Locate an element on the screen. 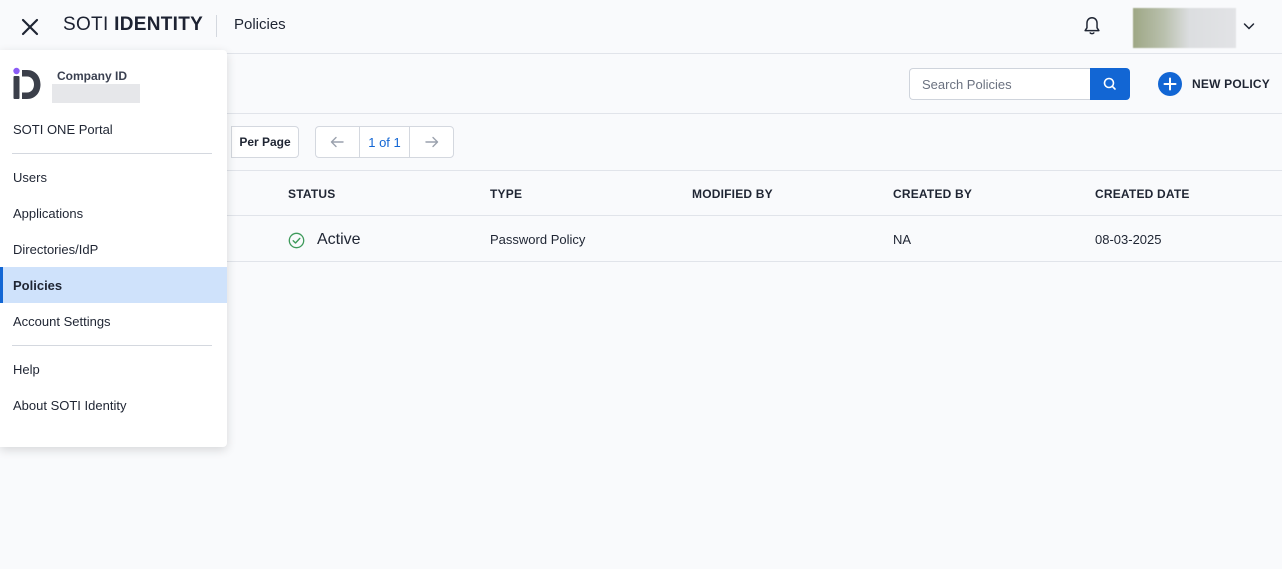 This screenshot has height=569, width=1282. menu-item-applications: Applications is located at coordinates (113, 213).